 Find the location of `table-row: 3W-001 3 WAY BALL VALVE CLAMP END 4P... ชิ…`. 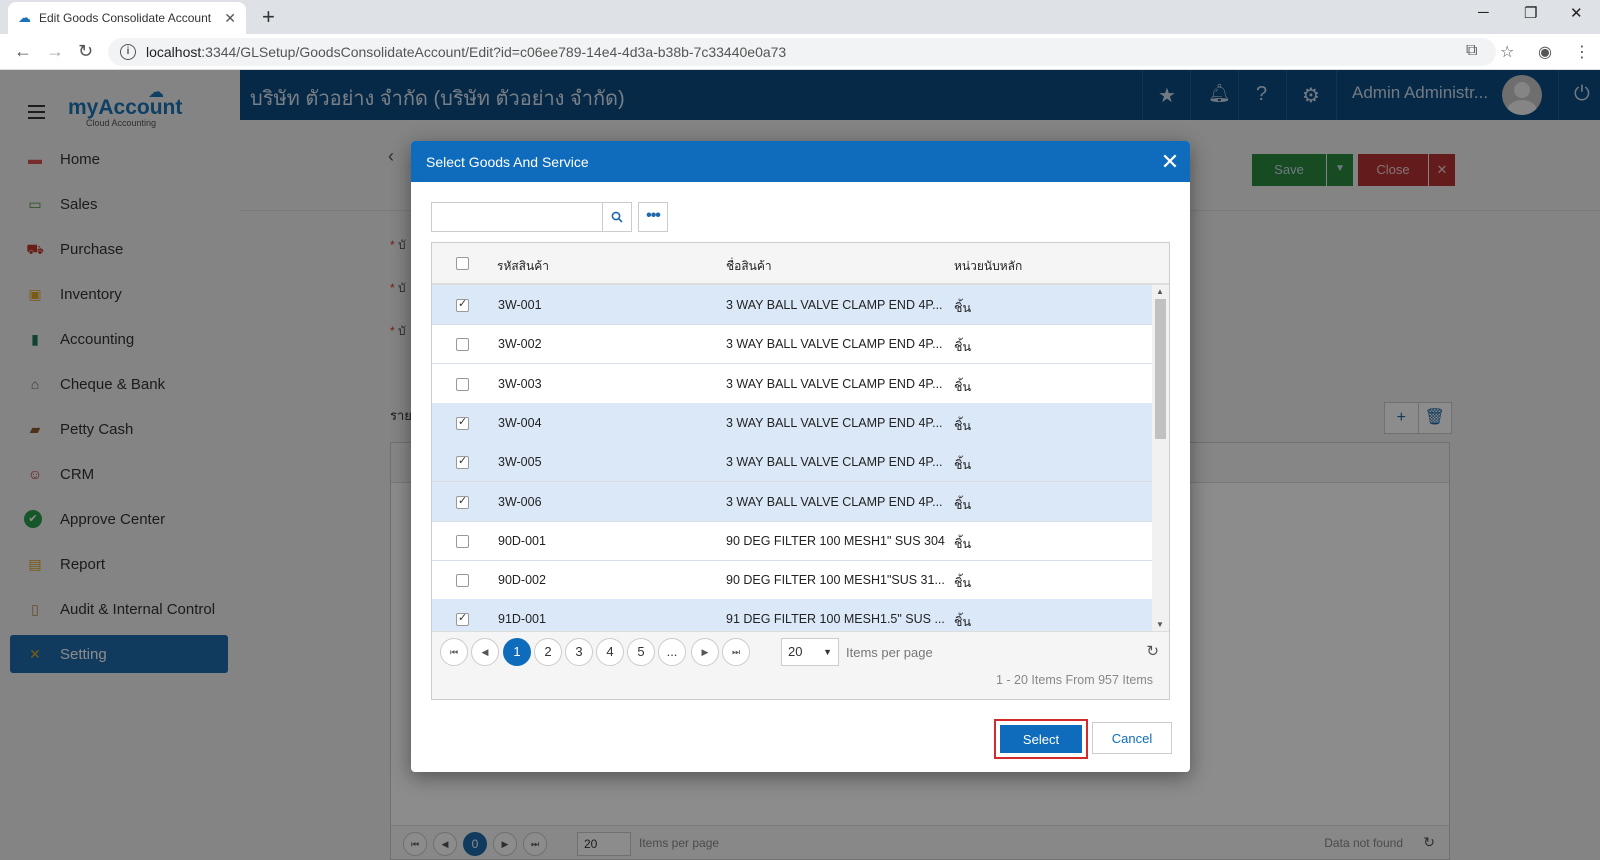

table-row: 3W-001 3 WAY BALL VALVE CLAMP END 4P... ชิ… is located at coordinates (792, 305).